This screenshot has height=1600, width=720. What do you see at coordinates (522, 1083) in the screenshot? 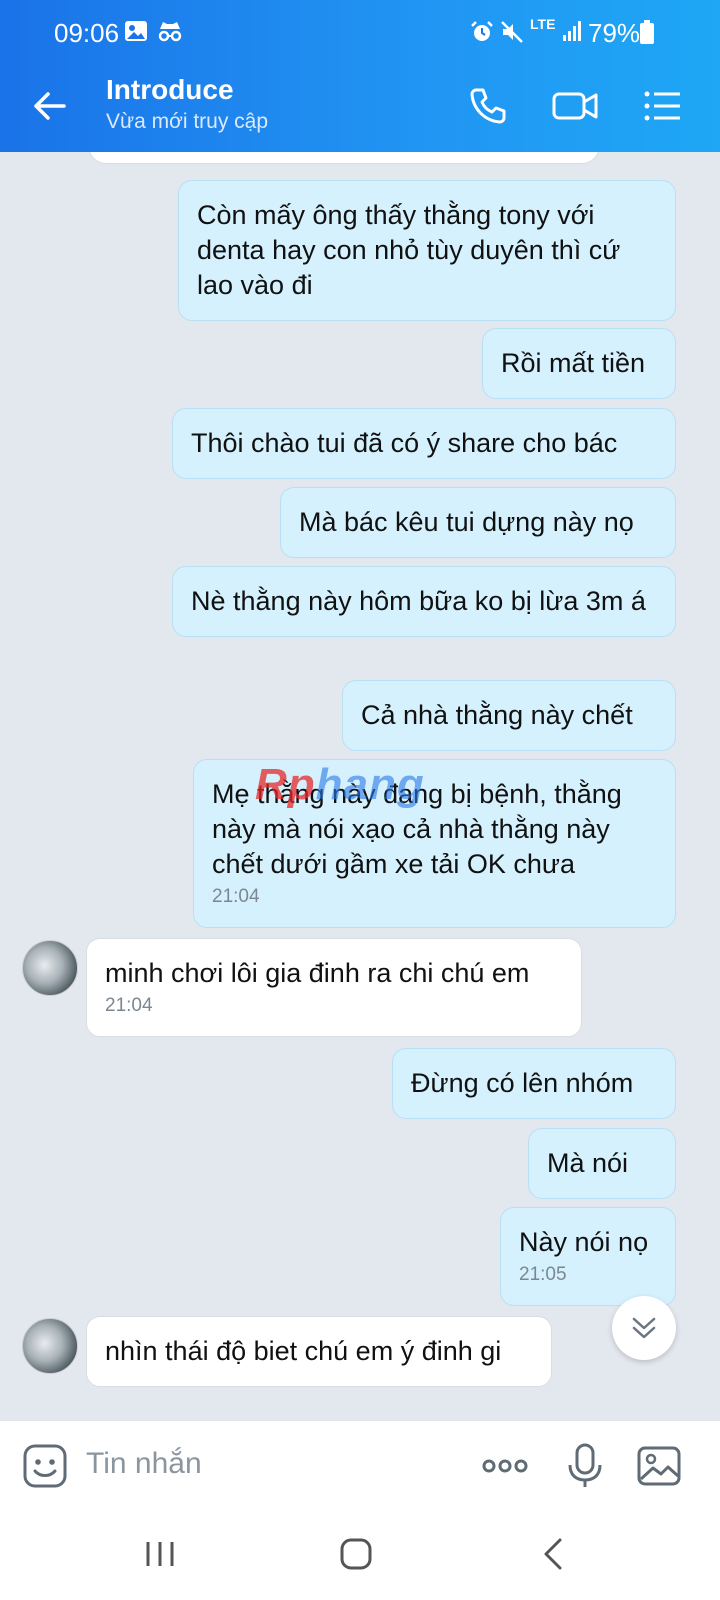
I see `message-text: Đừng có lên nhóm` at bounding box center [522, 1083].